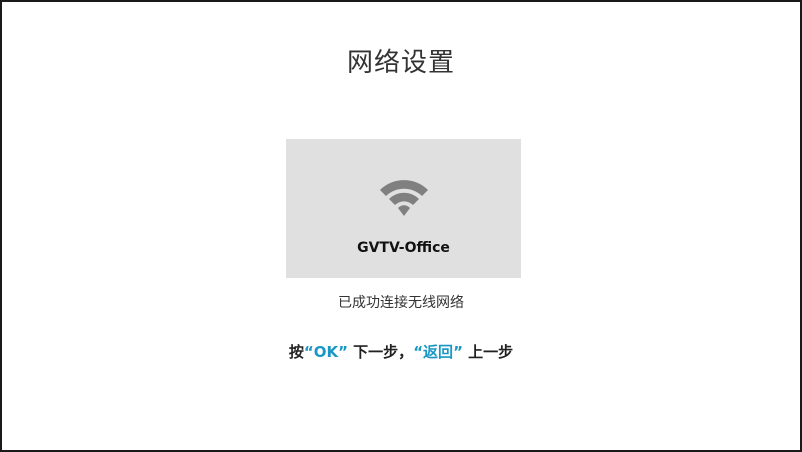 The height and width of the screenshot is (452, 802). What do you see at coordinates (326, 352) in the screenshot?
I see `ok-key-label: OK` at bounding box center [326, 352].